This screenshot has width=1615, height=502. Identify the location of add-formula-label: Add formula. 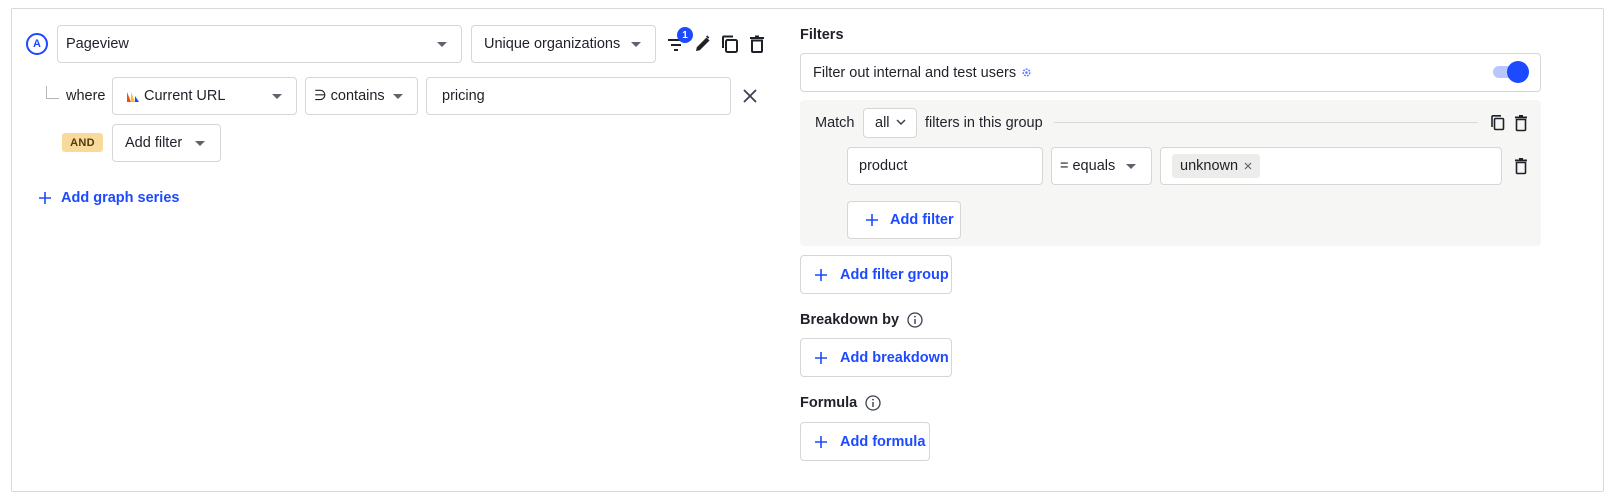
(883, 441).